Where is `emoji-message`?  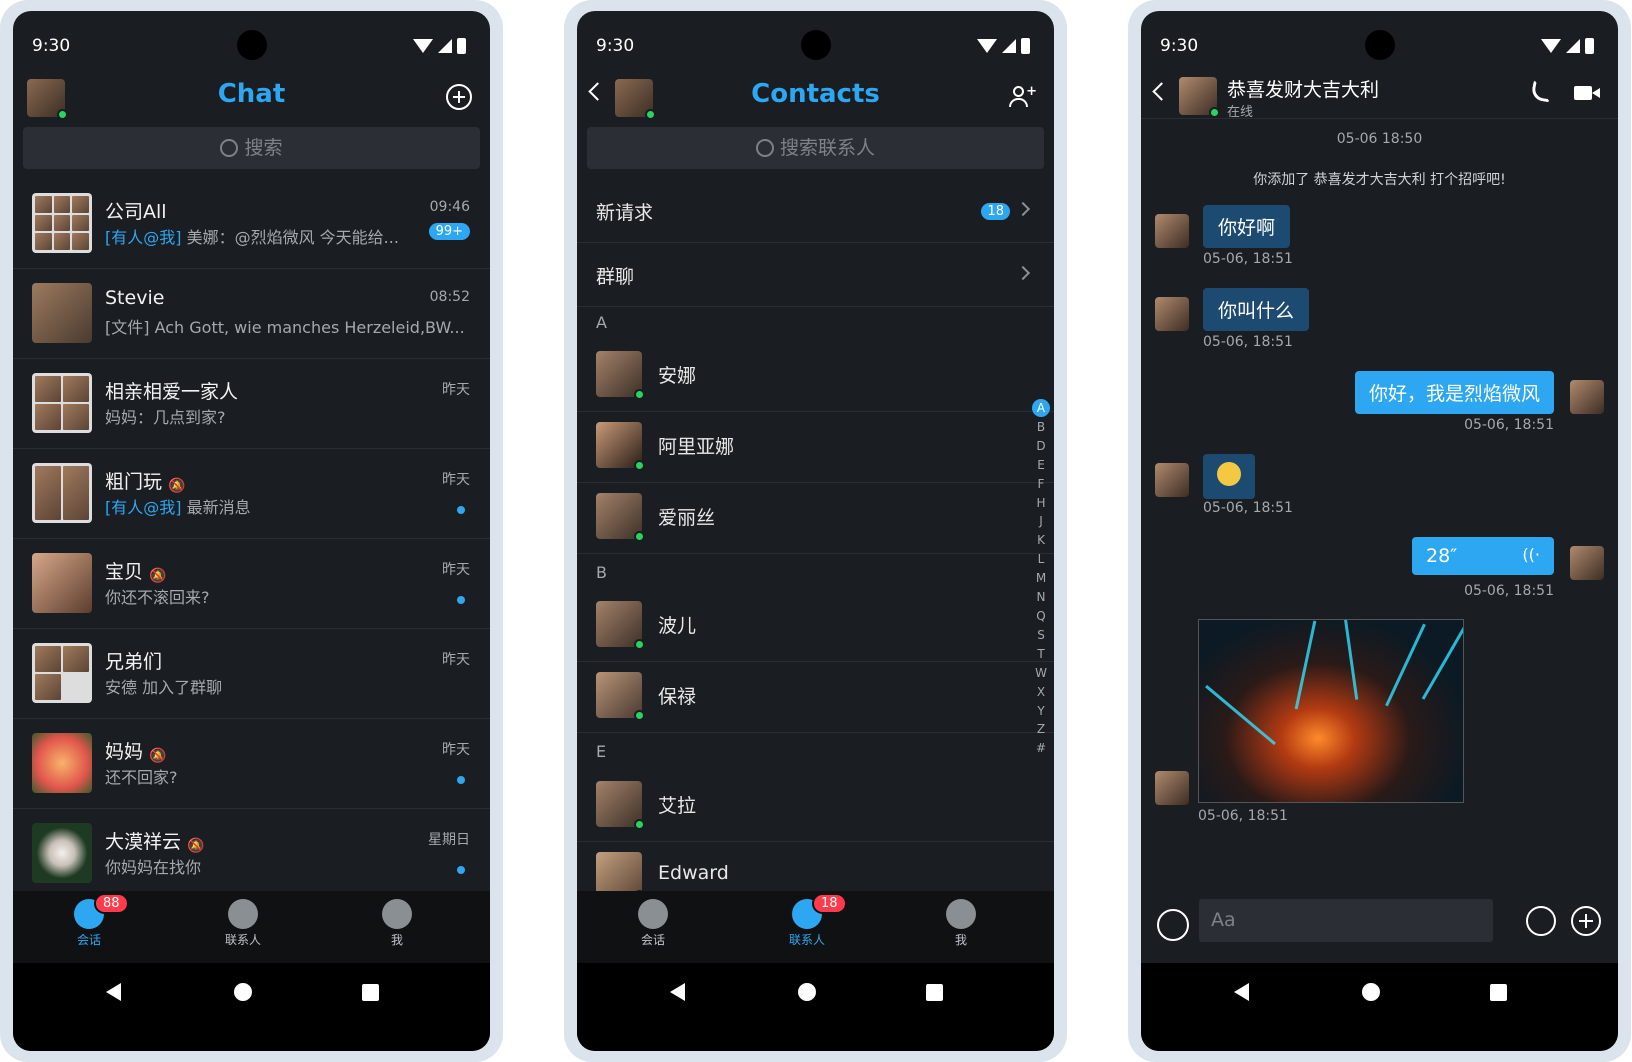
emoji-message is located at coordinates (1229, 476).